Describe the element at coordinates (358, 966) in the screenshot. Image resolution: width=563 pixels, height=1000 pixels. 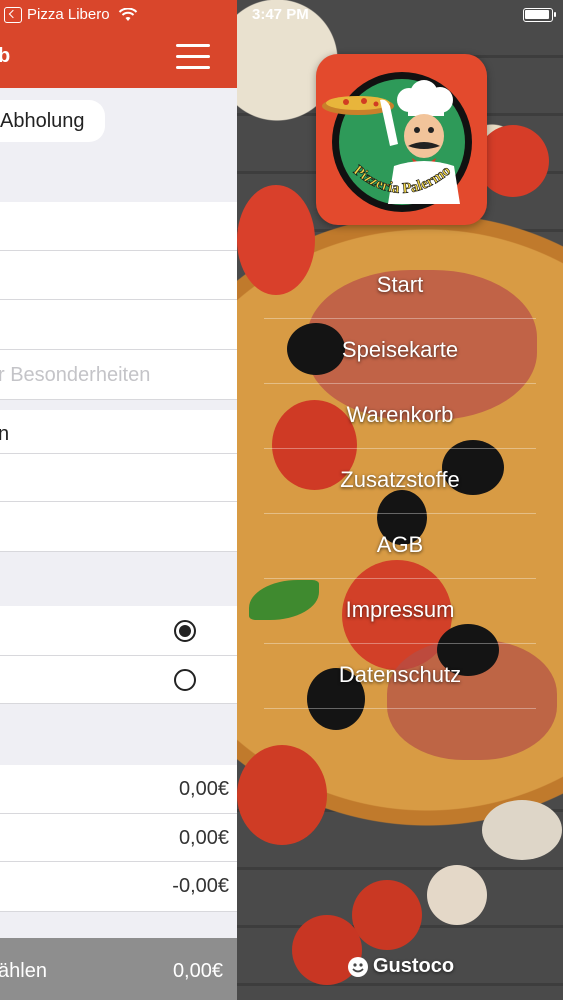
I see `gustoco-logo-icon` at that location.